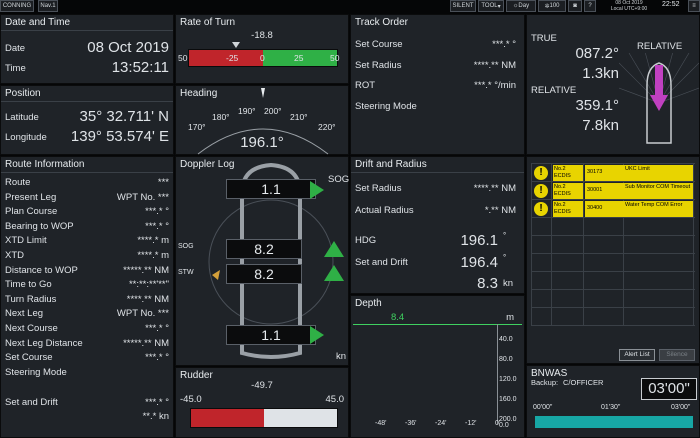 This screenshot has height=438, width=700. What do you see at coordinates (659, 46) in the screenshot?
I see `wind-view-label: RELATIVE` at bounding box center [659, 46].